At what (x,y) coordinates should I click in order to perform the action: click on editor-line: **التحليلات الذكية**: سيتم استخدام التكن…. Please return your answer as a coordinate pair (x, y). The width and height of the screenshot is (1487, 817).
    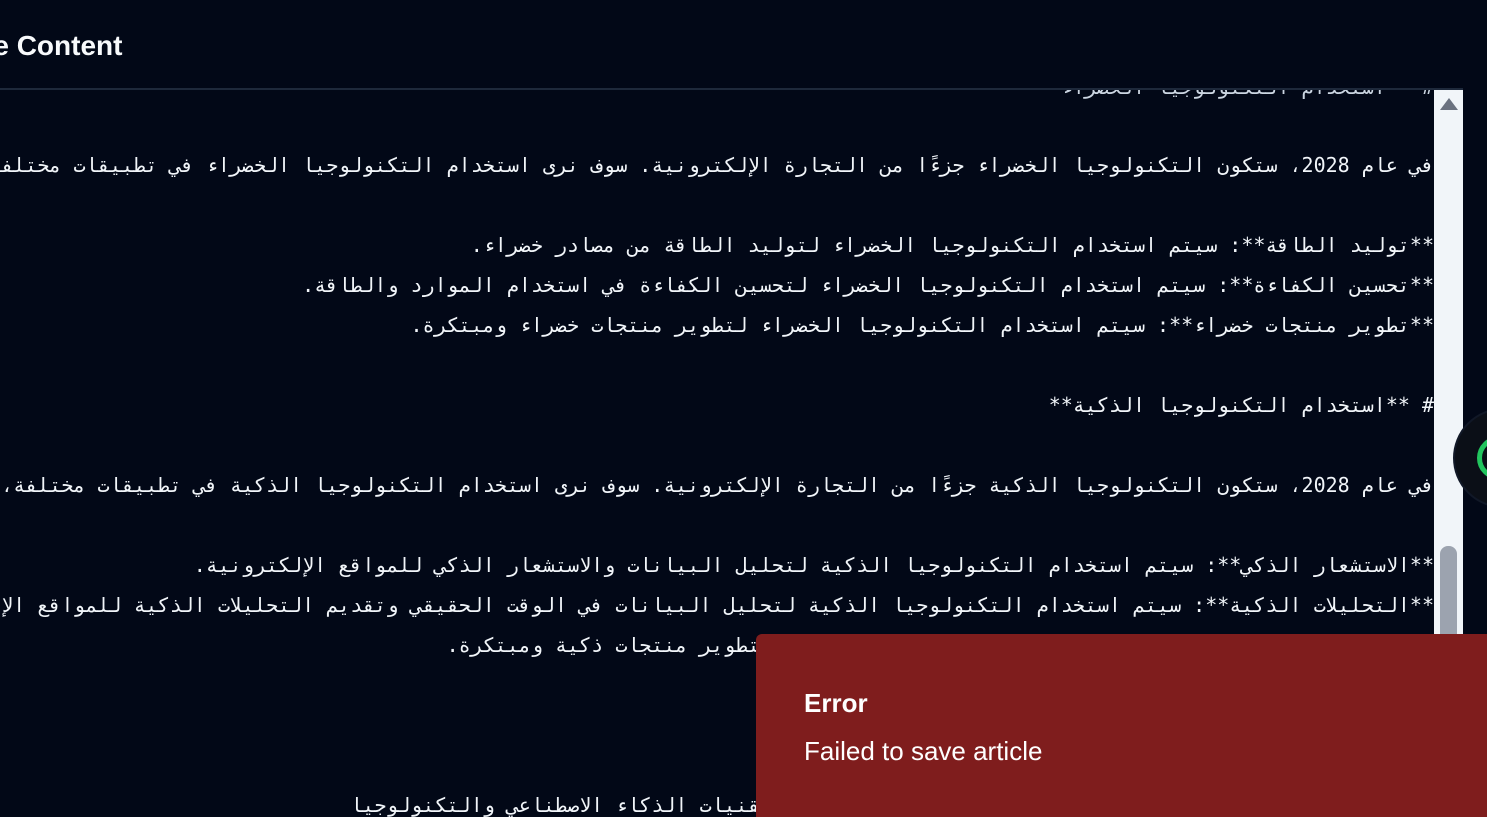
    Looking at the image, I should click on (717, 605).